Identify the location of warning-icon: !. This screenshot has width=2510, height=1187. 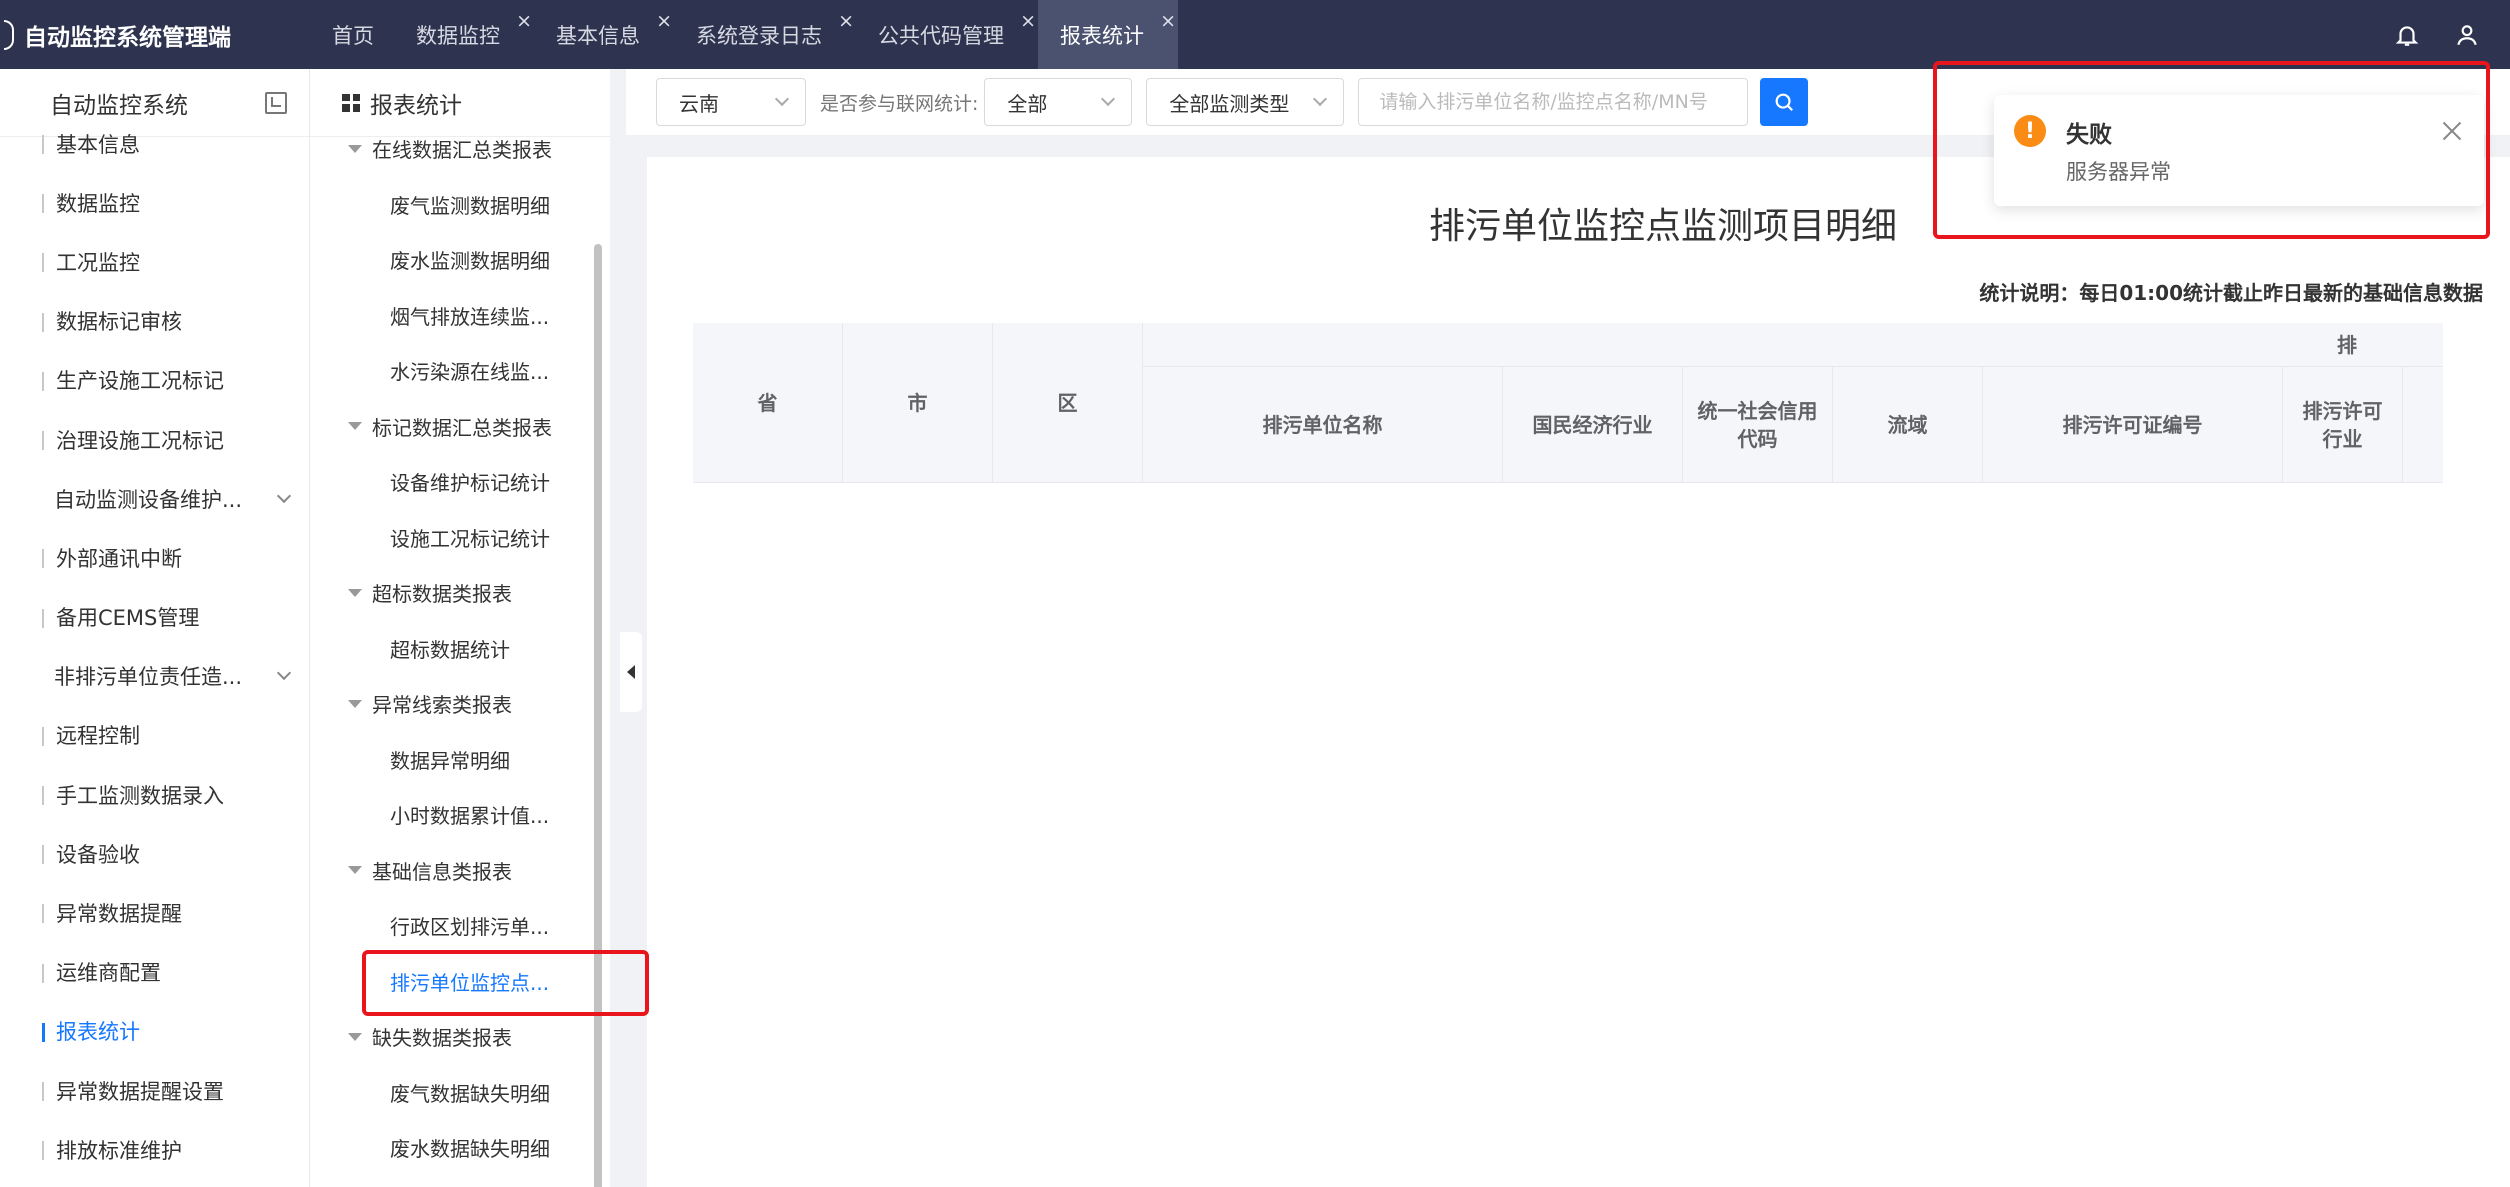
(2030, 131).